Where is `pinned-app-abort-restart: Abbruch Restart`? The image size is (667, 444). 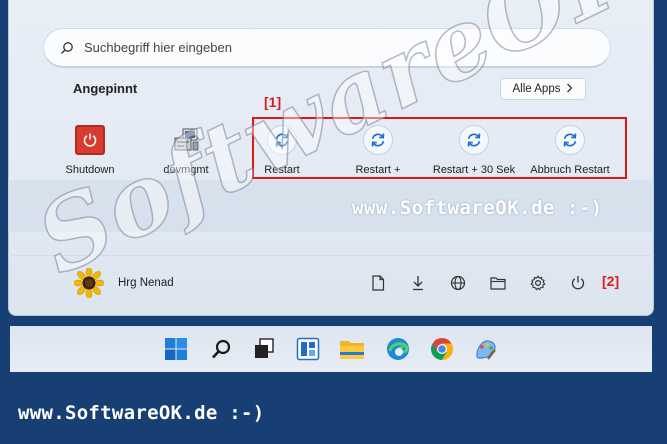 pinned-app-abort-restart: Abbruch Restart is located at coordinates (570, 150).